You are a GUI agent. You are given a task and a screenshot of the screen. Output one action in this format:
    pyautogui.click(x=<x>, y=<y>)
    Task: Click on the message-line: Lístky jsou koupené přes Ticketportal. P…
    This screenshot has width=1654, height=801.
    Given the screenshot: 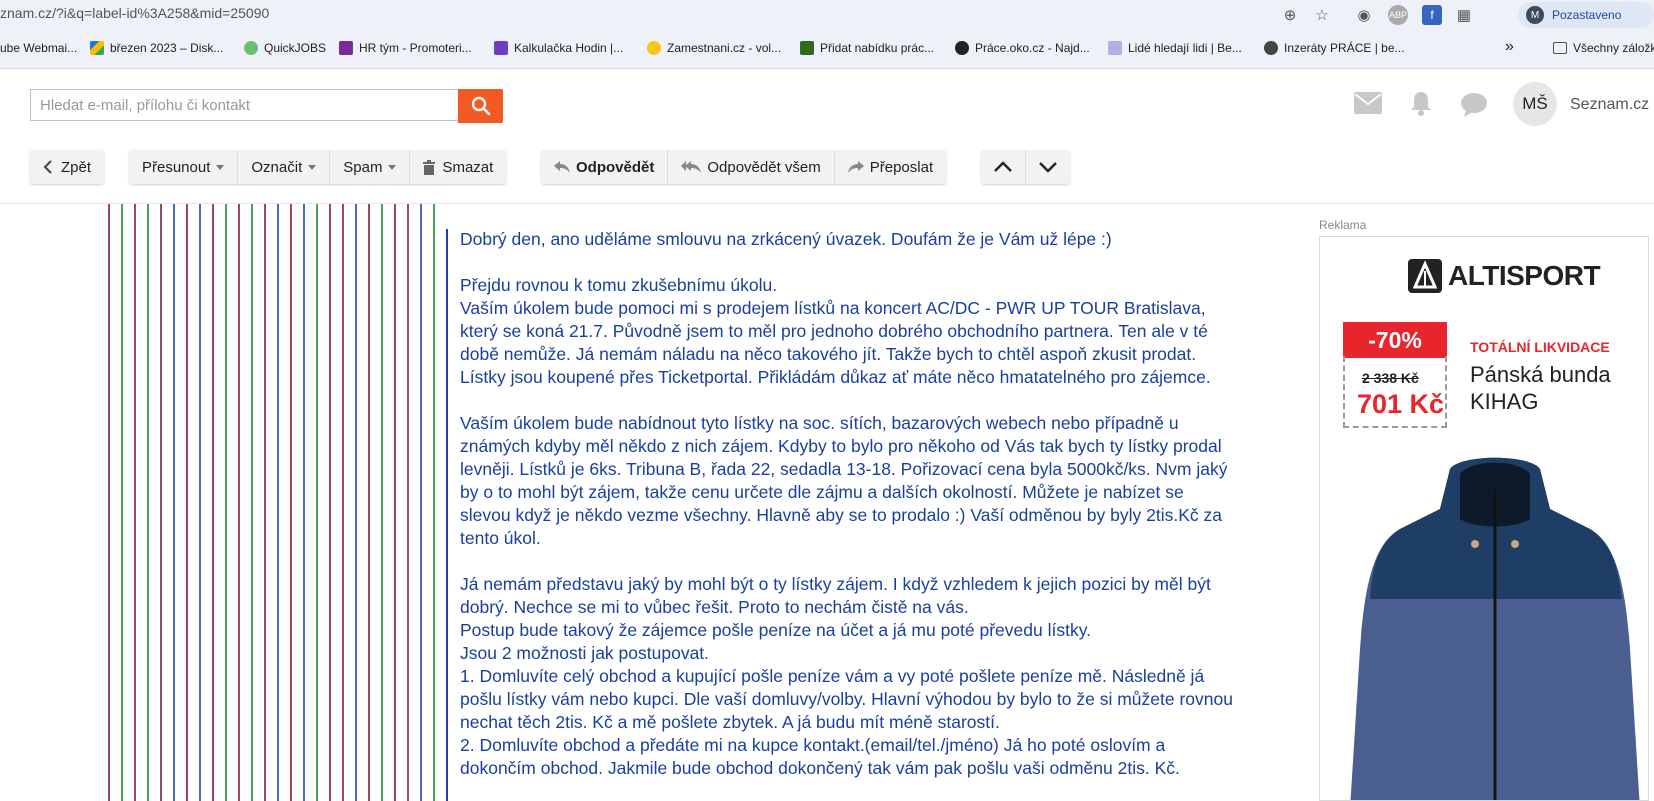 What is the action you would take?
    pyautogui.click(x=835, y=377)
    